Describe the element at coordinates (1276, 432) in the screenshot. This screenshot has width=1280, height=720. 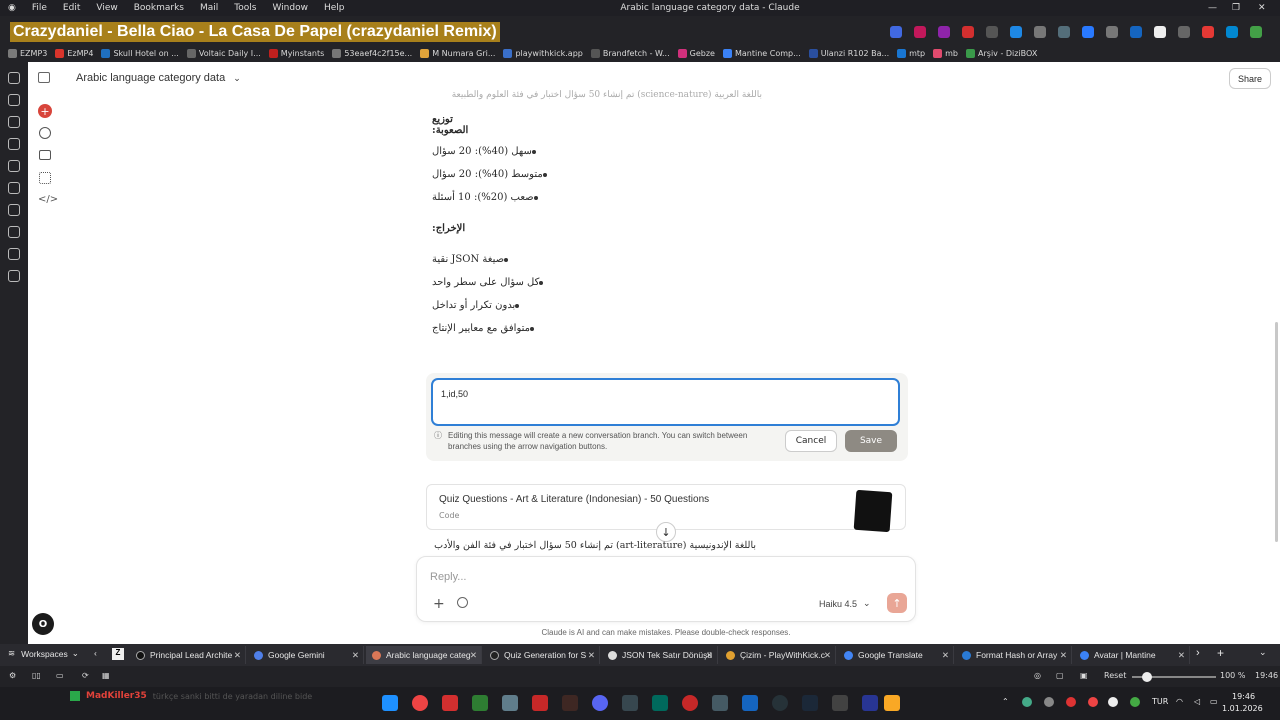
I see `scrollbar` at that location.